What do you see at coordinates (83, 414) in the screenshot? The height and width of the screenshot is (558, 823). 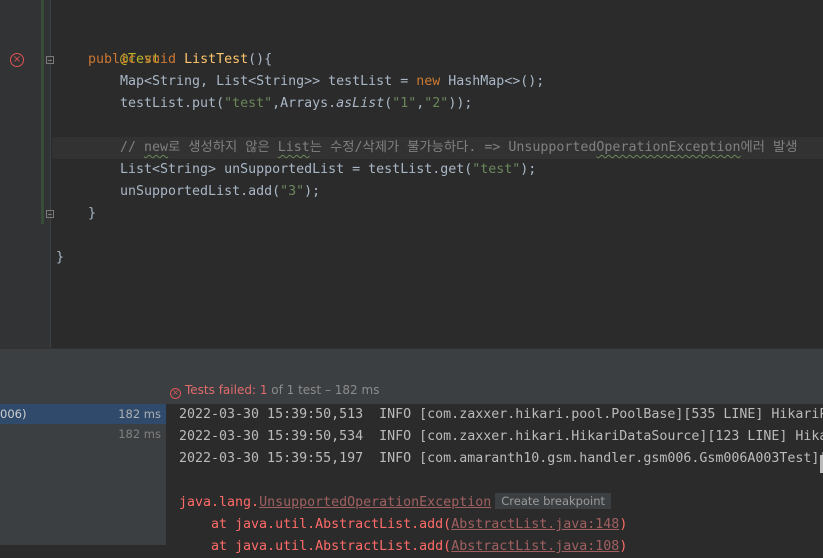 I see `test-tree-row: 006) 182 ms` at bounding box center [83, 414].